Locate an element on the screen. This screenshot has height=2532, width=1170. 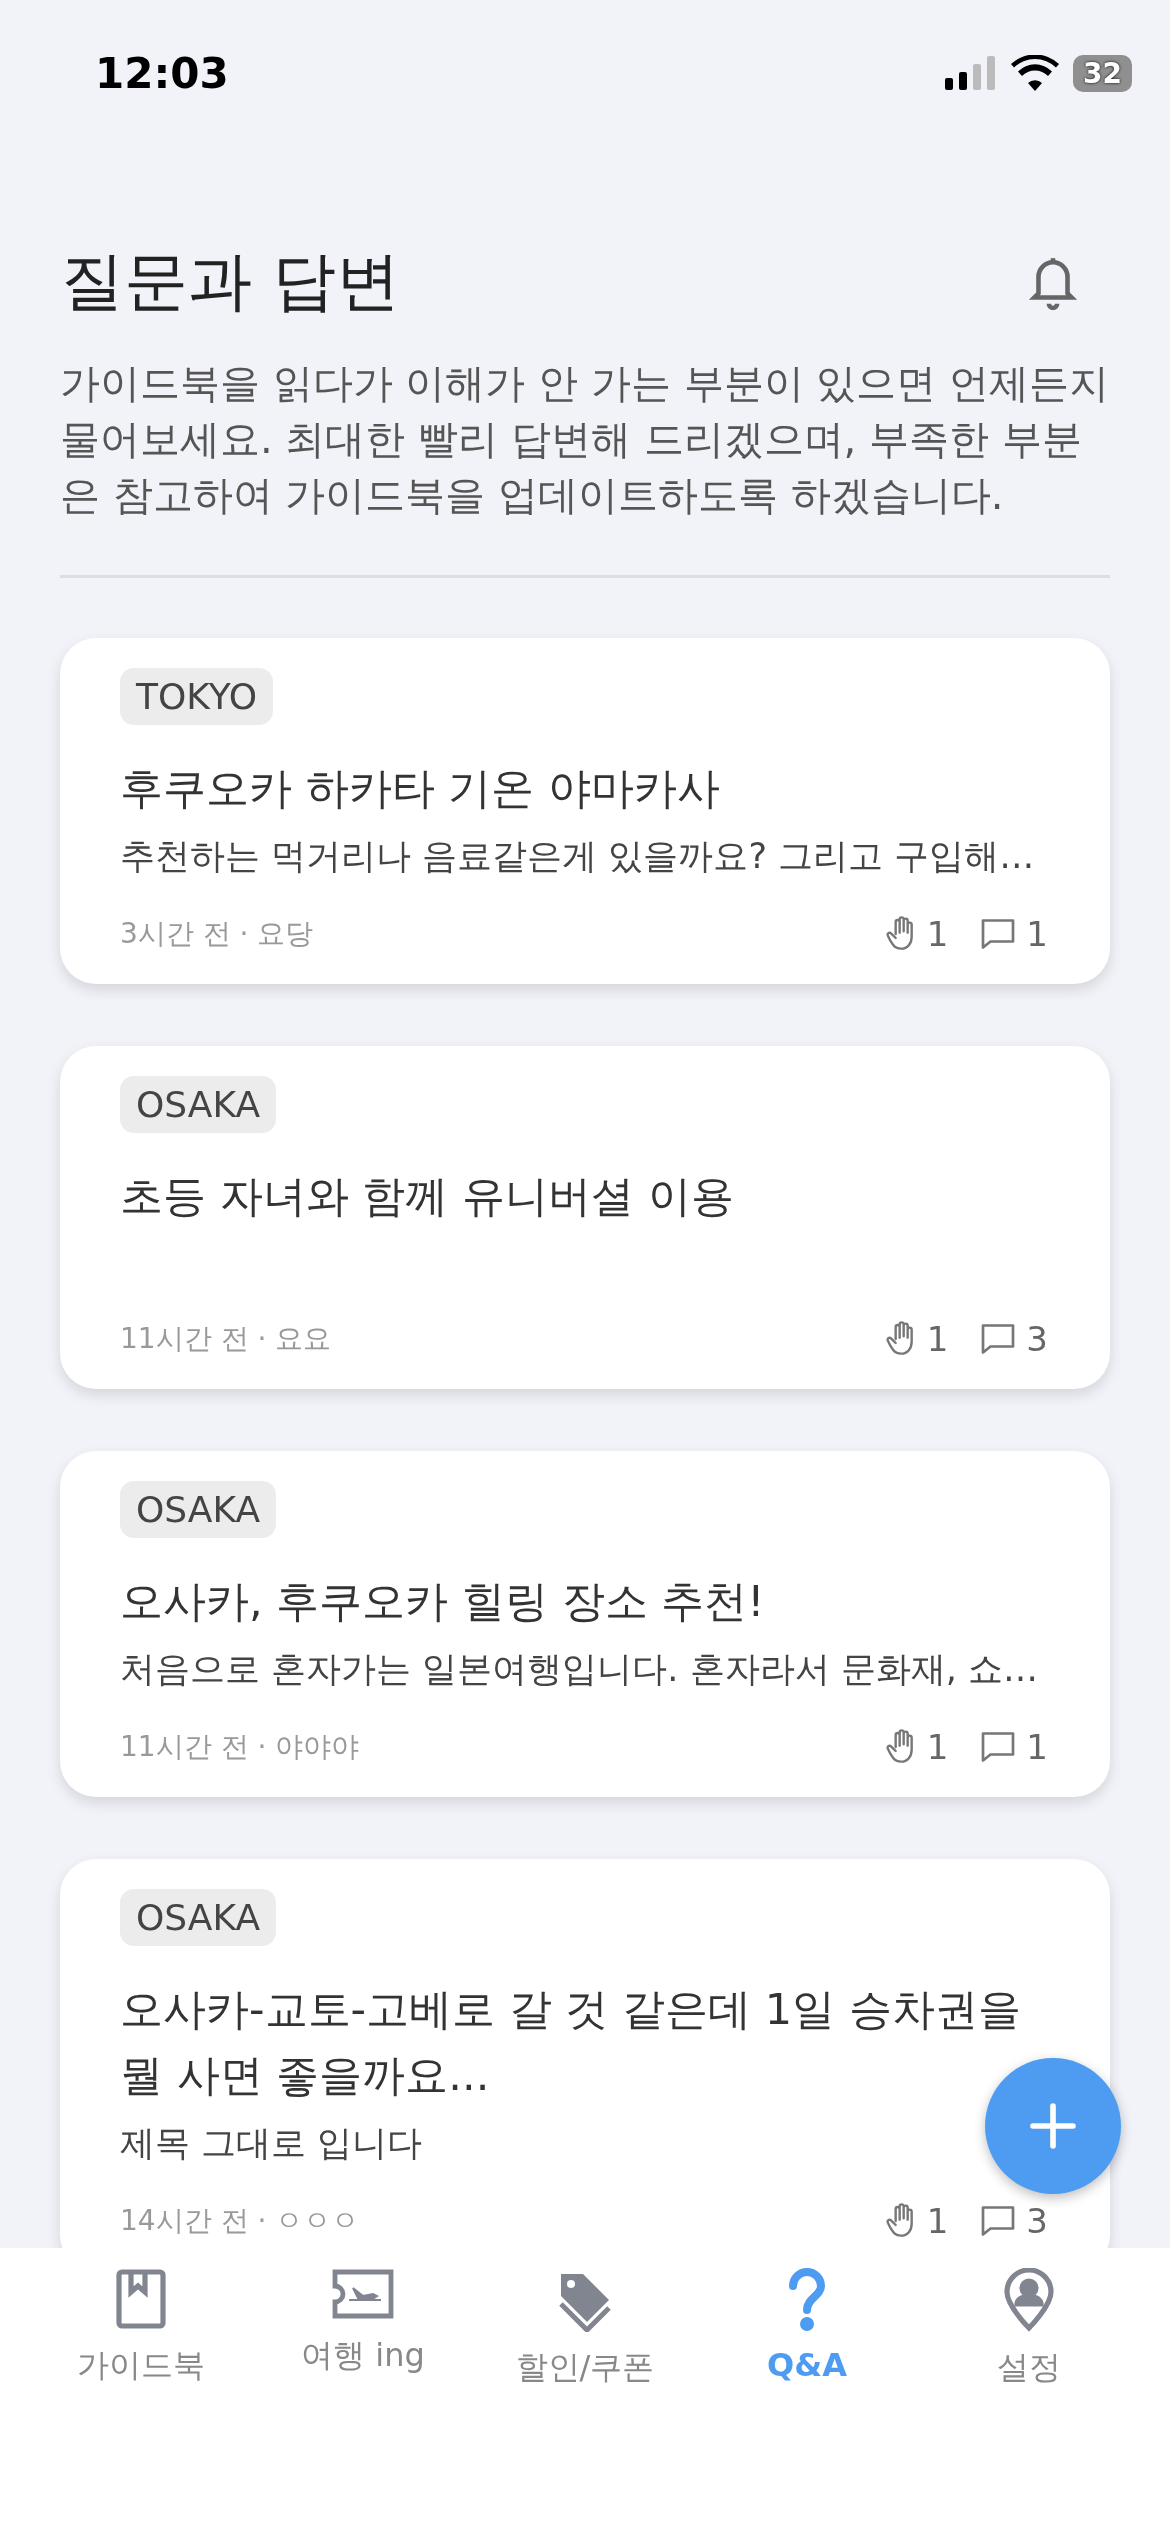
tab-bar-item: 여행 ing is located at coordinates (363, 2323).